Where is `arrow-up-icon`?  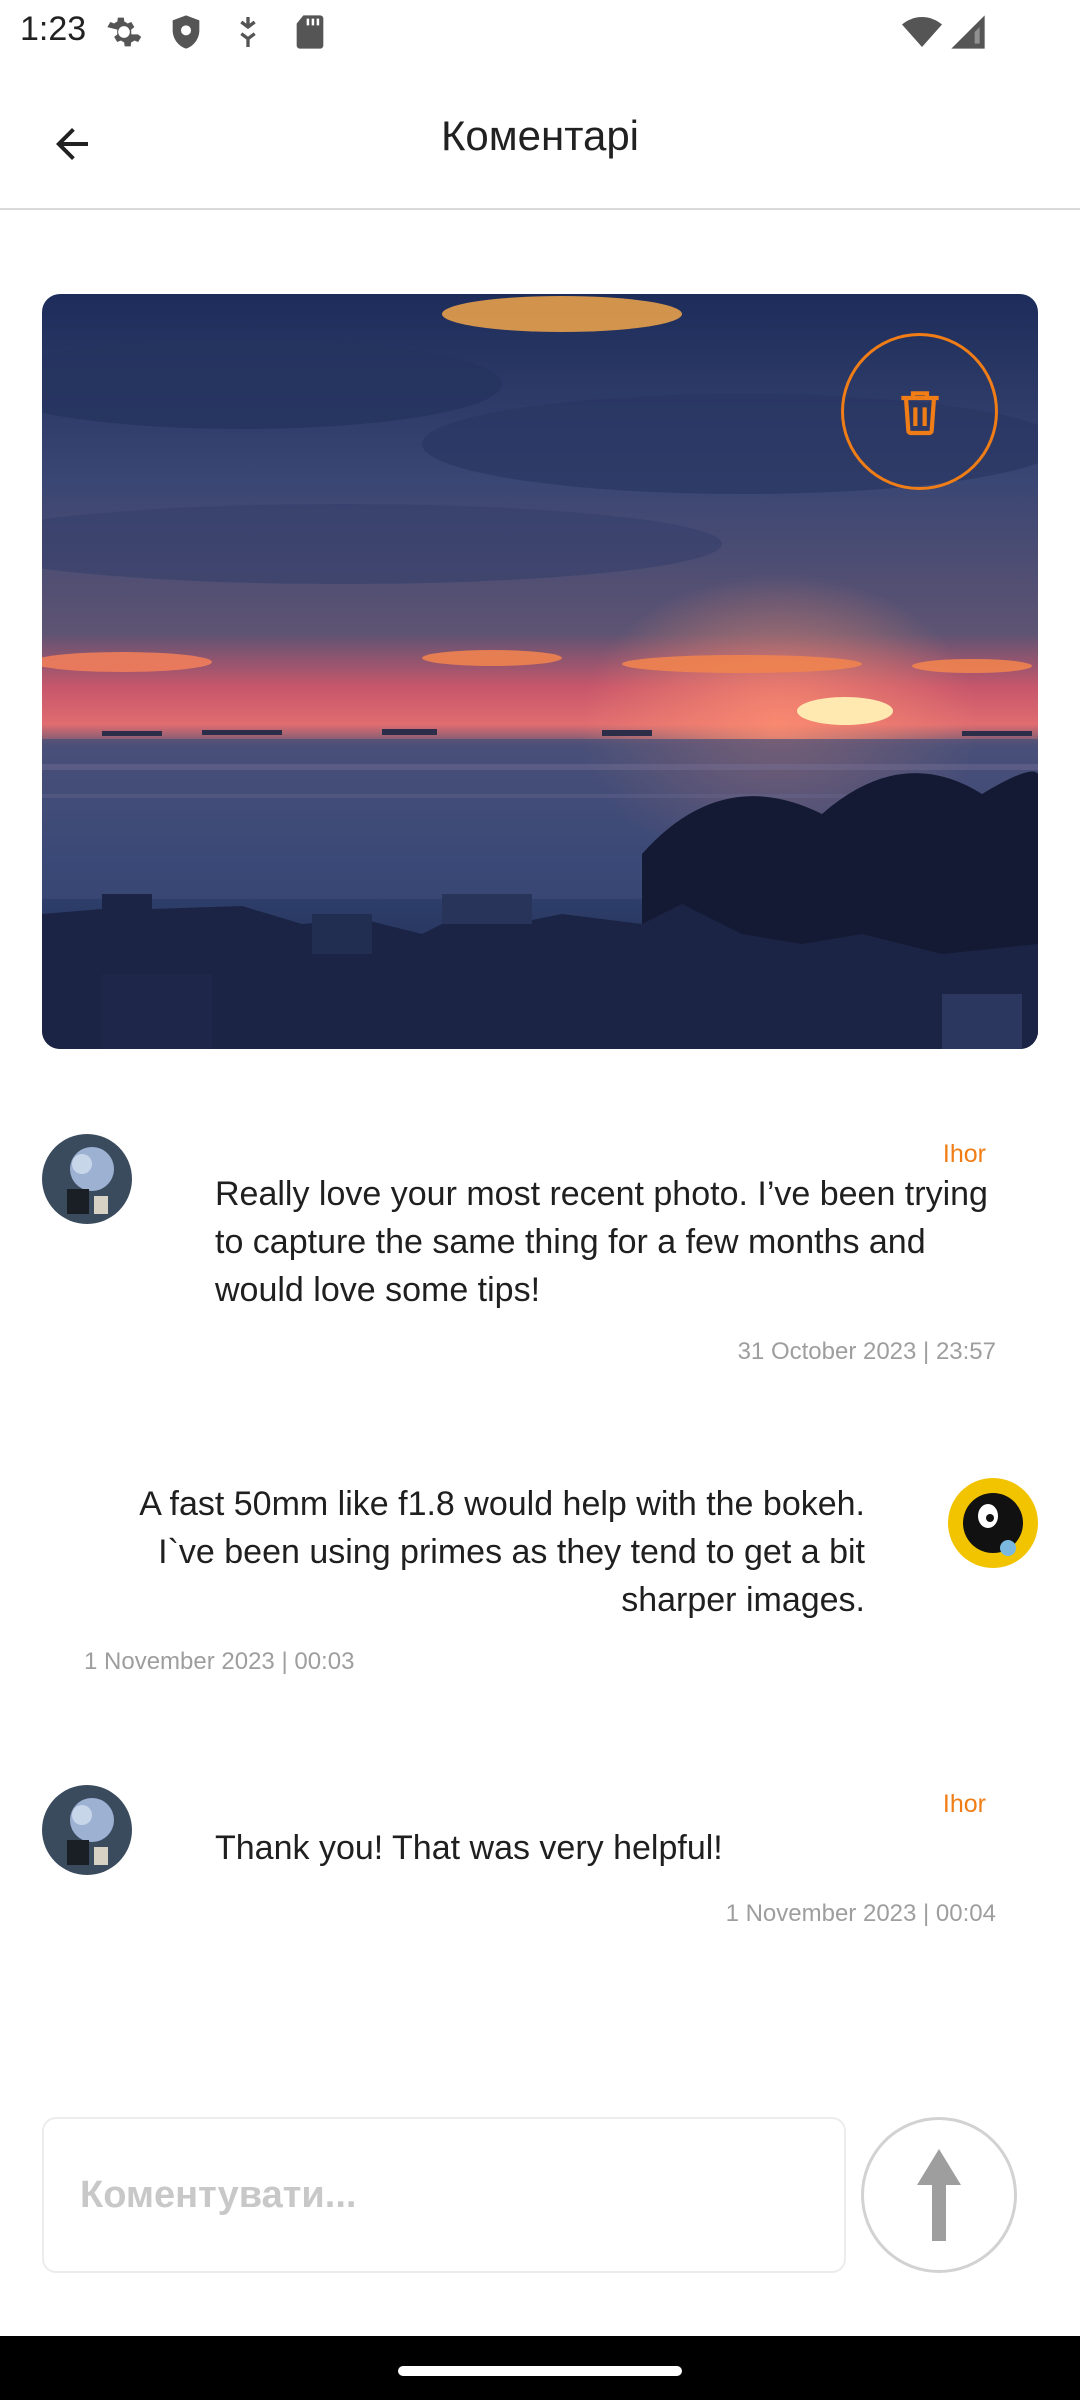
arrow-up-icon is located at coordinates (939, 2195).